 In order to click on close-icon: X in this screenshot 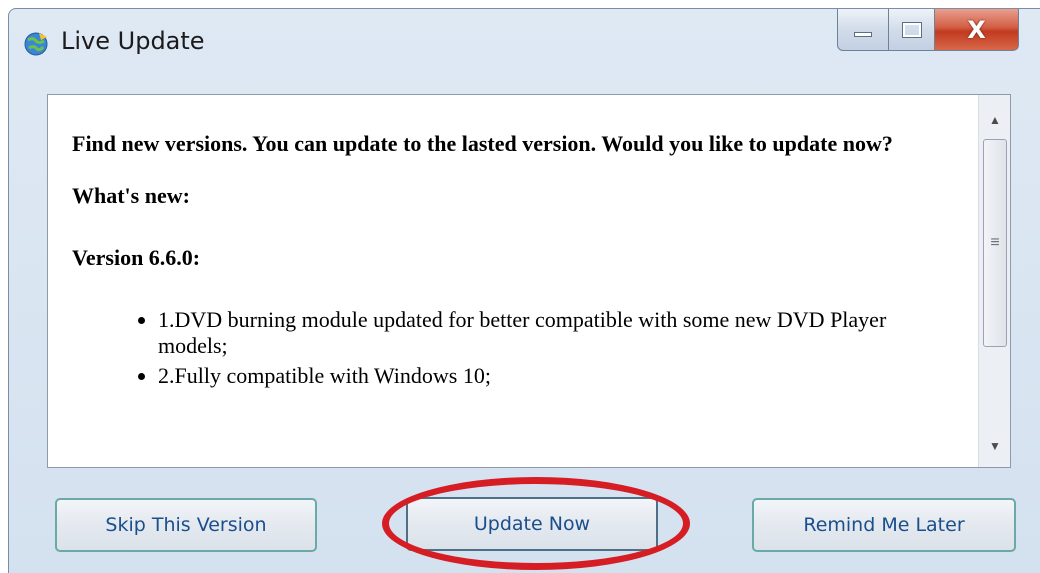, I will do `click(976, 29)`.